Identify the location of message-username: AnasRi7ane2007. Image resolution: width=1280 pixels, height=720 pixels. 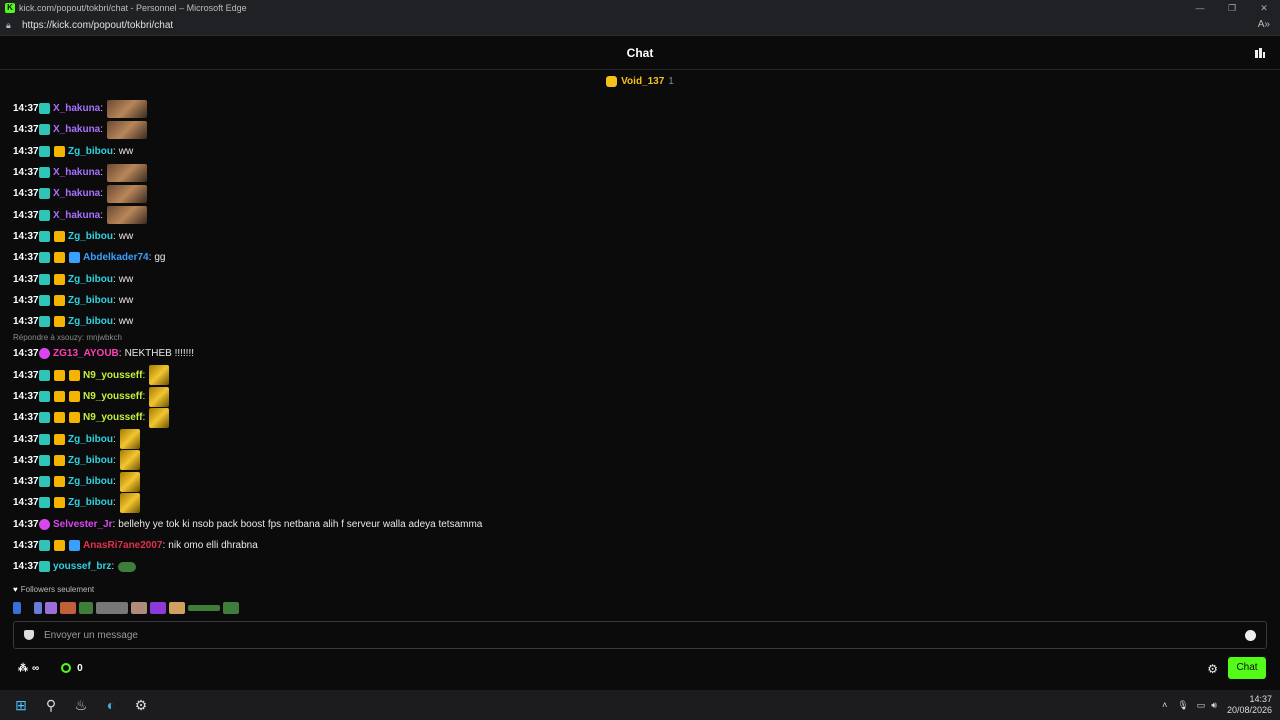
(123, 545).